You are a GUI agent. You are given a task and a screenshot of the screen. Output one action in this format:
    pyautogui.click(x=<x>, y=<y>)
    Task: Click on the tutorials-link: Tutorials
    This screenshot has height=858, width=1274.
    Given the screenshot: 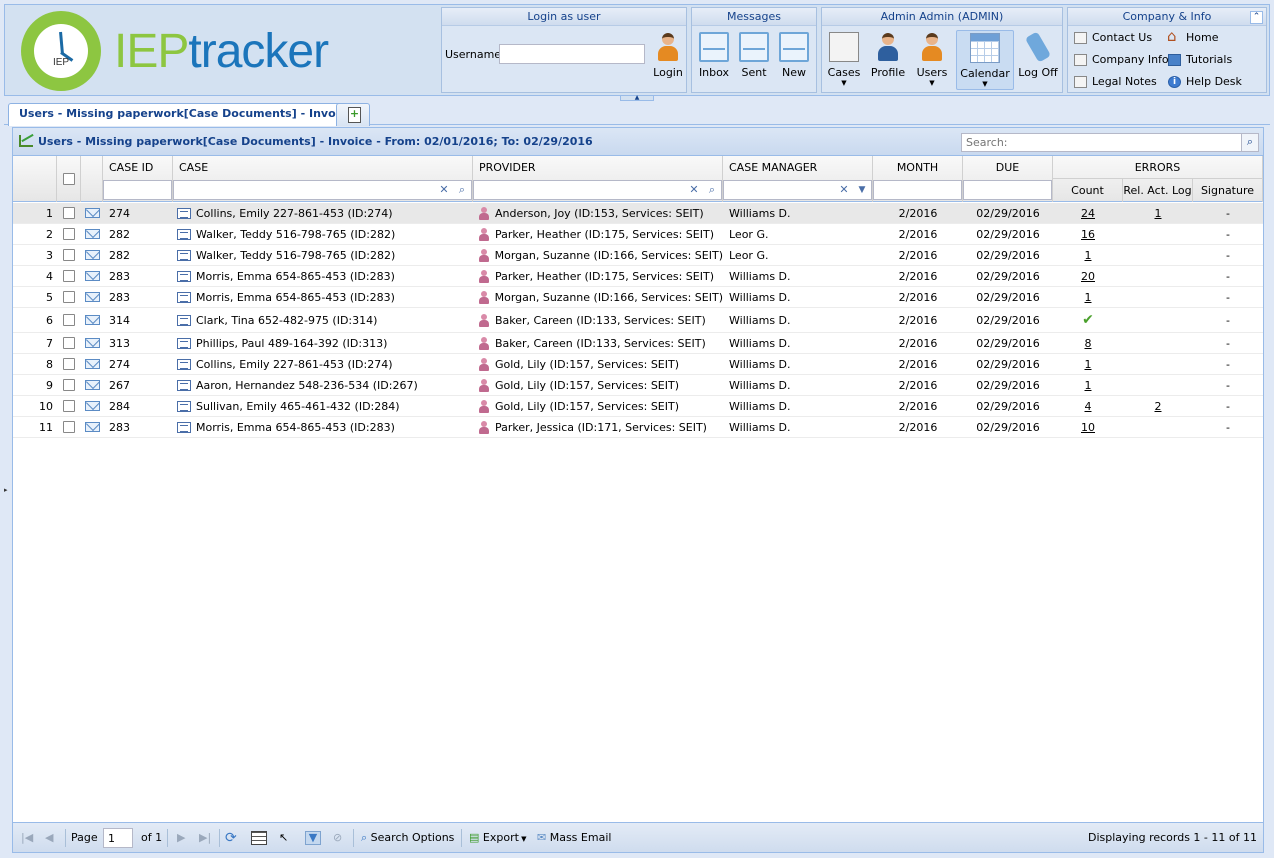 What is the action you would take?
    pyautogui.click(x=1199, y=60)
    